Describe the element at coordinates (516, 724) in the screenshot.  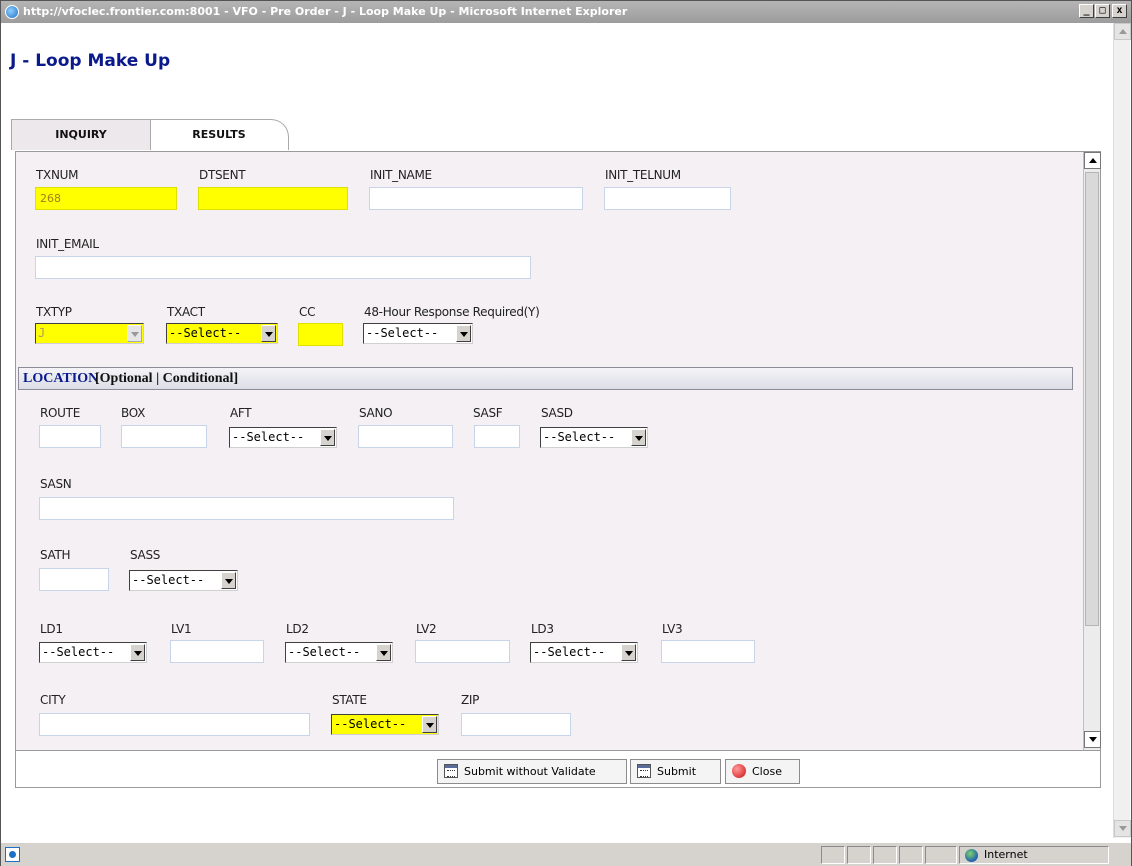
I see `zip-field` at that location.